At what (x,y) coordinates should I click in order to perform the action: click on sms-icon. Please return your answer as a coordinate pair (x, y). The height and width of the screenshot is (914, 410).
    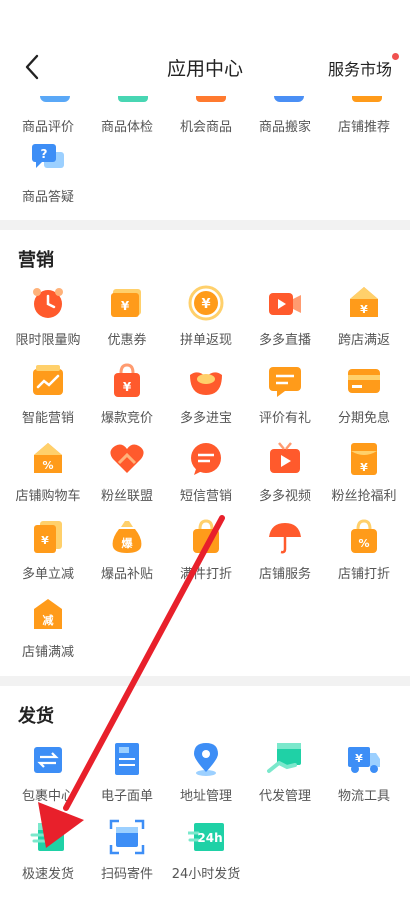
    Looking at the image, I should click on (206, 459).